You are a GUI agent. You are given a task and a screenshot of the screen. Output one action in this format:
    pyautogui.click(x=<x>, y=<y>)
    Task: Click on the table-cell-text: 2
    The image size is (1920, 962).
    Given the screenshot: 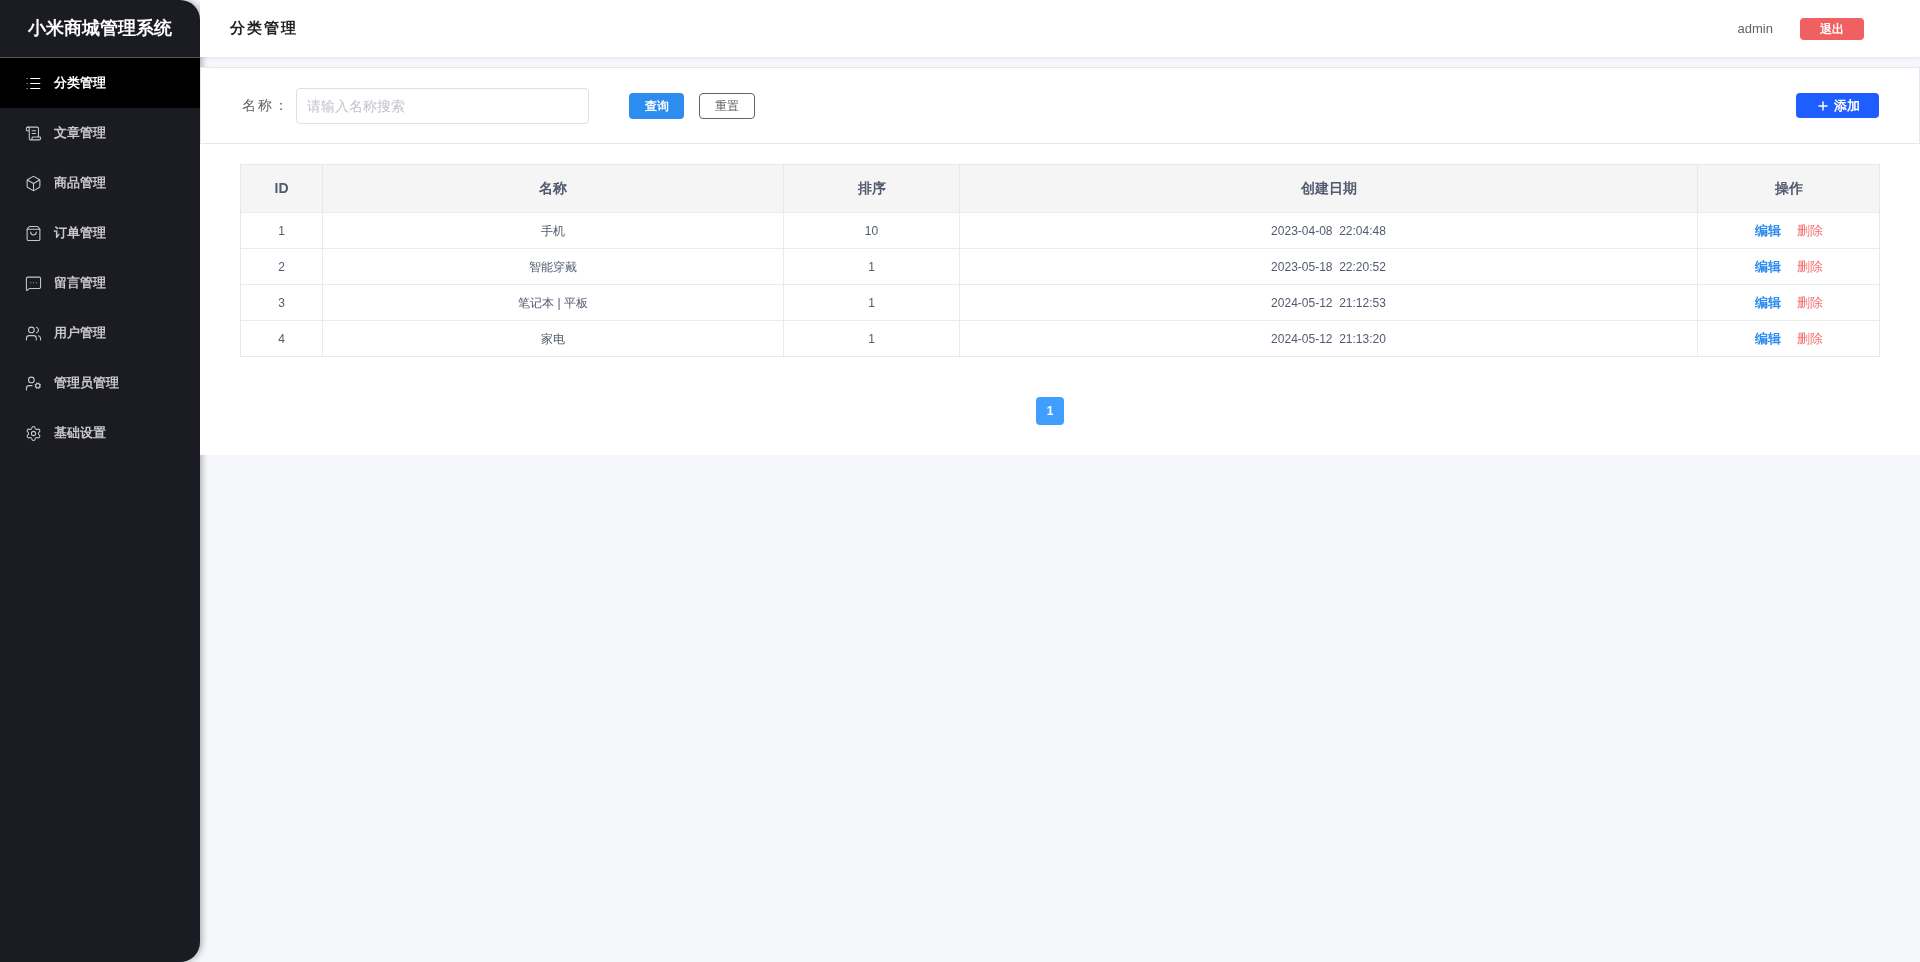 What is the action you would take?
    pyautogui.click(x=281, y=267)
    